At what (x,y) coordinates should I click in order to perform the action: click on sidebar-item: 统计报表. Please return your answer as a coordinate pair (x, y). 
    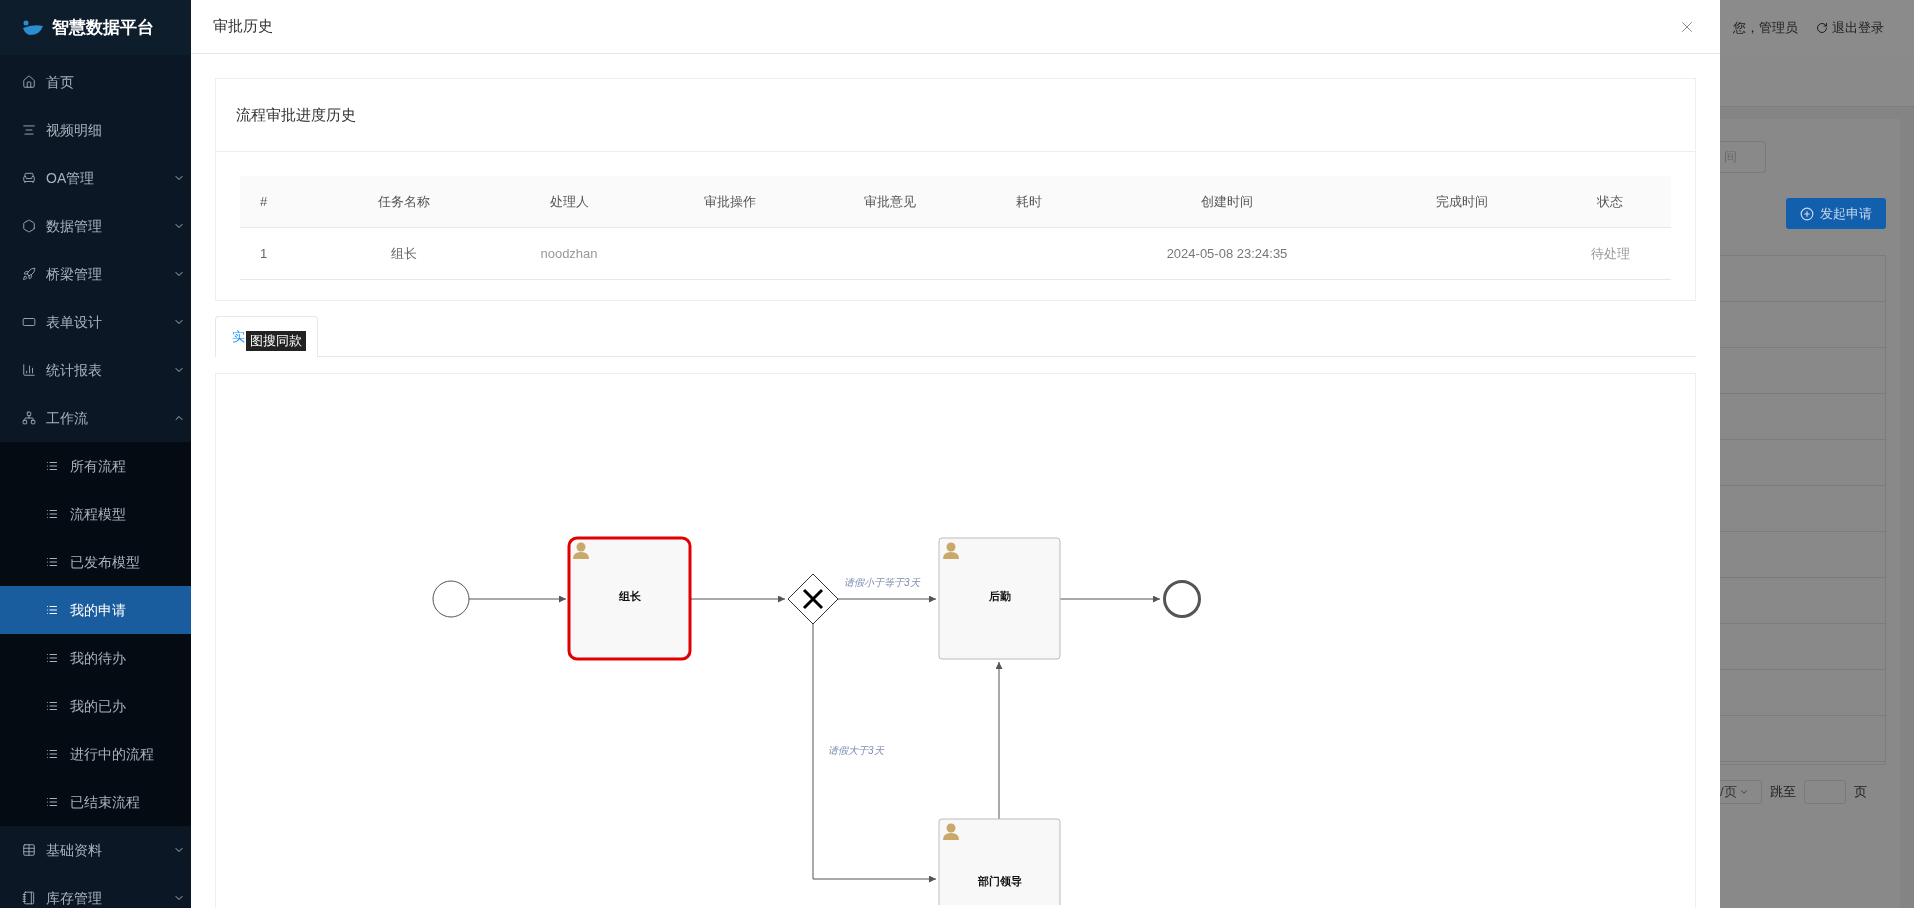
    Looking at the image, I should click on (95, 370).